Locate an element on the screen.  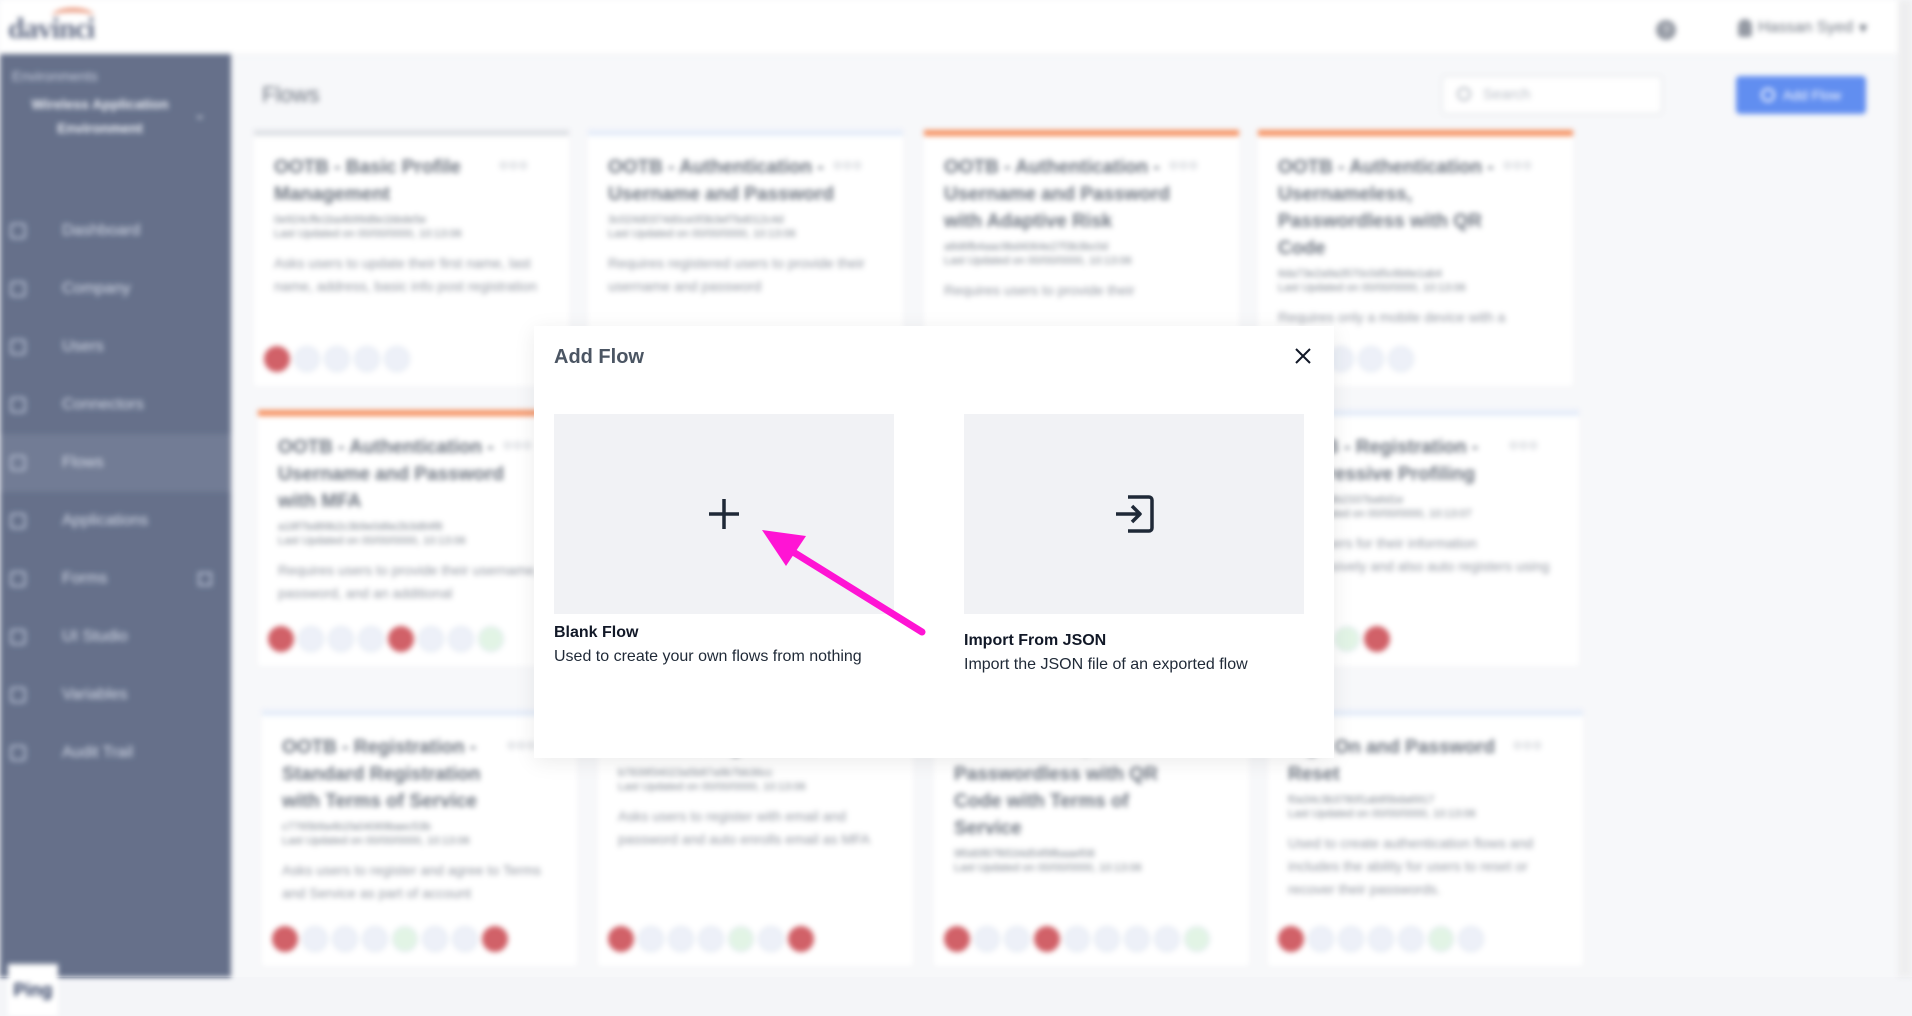
import-icon is located at coordinates (1135, 514).